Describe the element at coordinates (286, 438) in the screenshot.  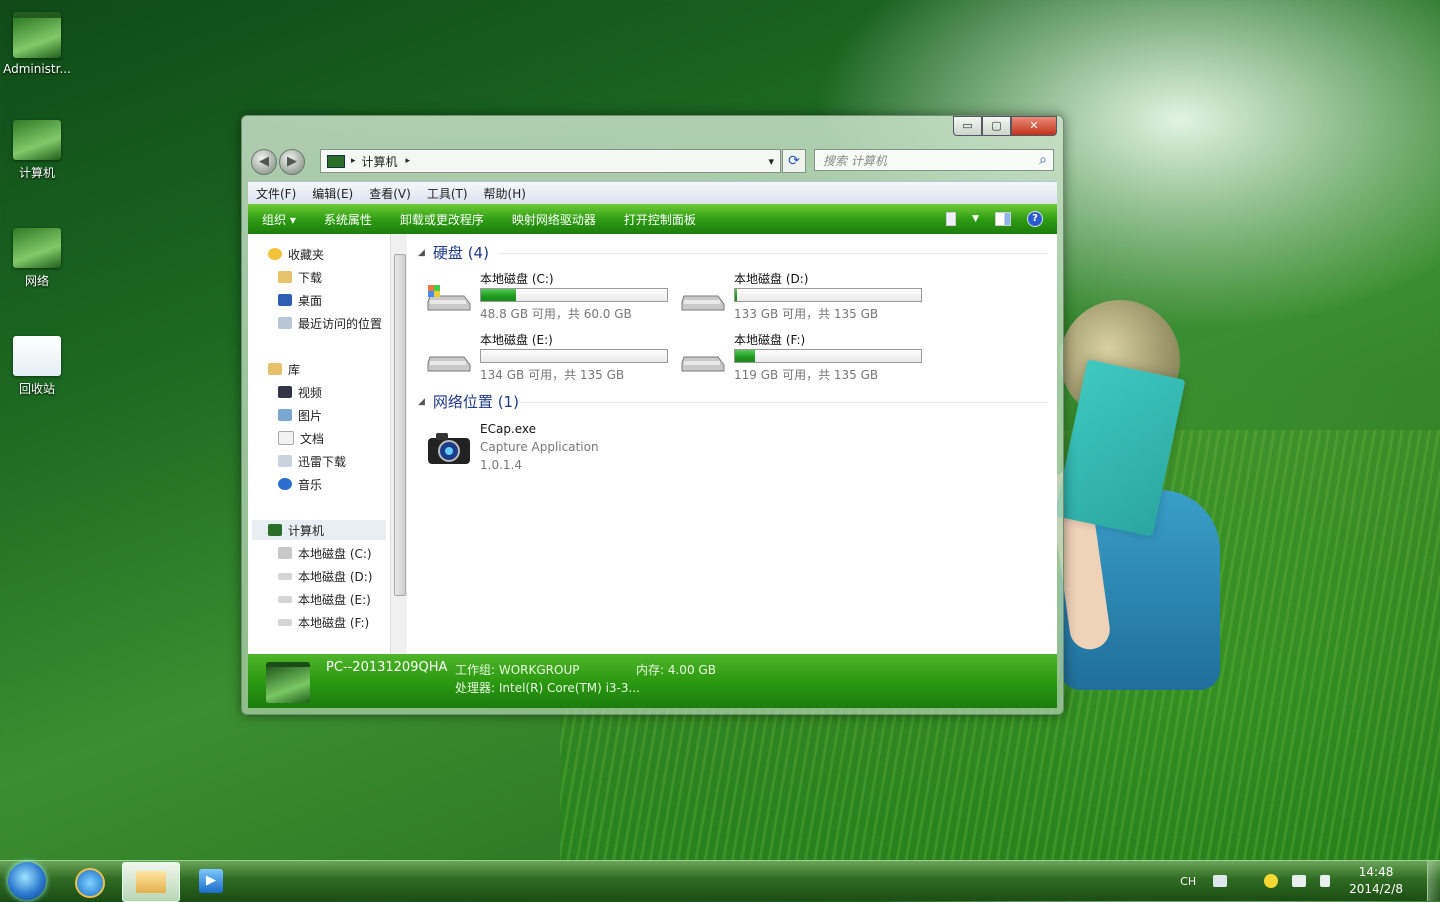
I see `documents-icon` at that location.